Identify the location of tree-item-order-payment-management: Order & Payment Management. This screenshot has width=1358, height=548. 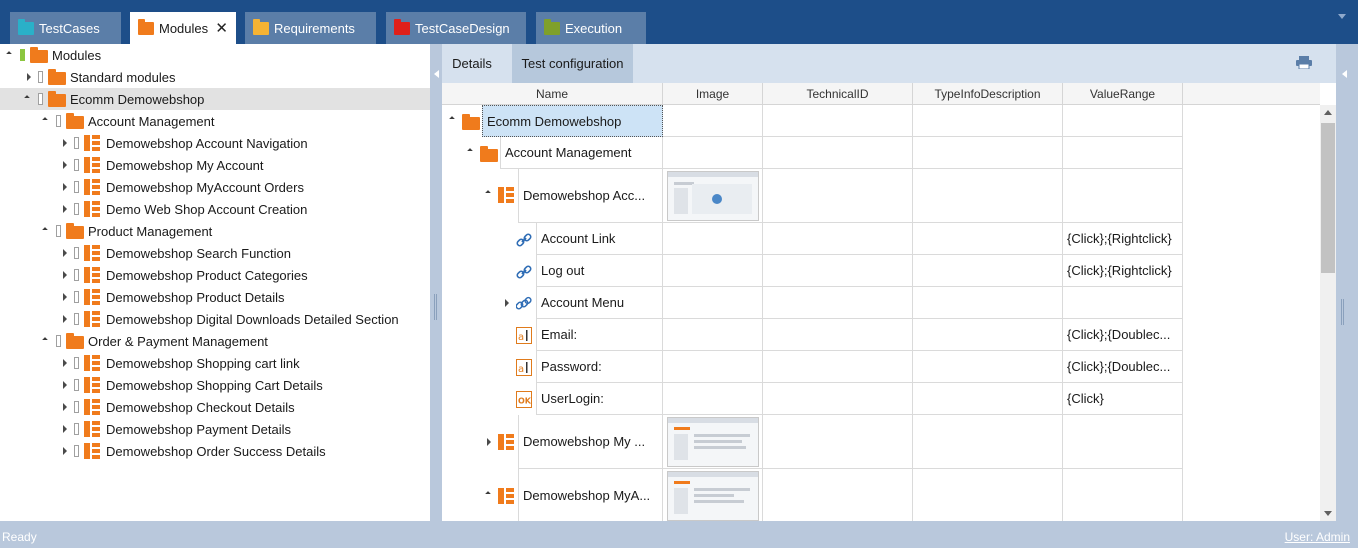
(215, 341).